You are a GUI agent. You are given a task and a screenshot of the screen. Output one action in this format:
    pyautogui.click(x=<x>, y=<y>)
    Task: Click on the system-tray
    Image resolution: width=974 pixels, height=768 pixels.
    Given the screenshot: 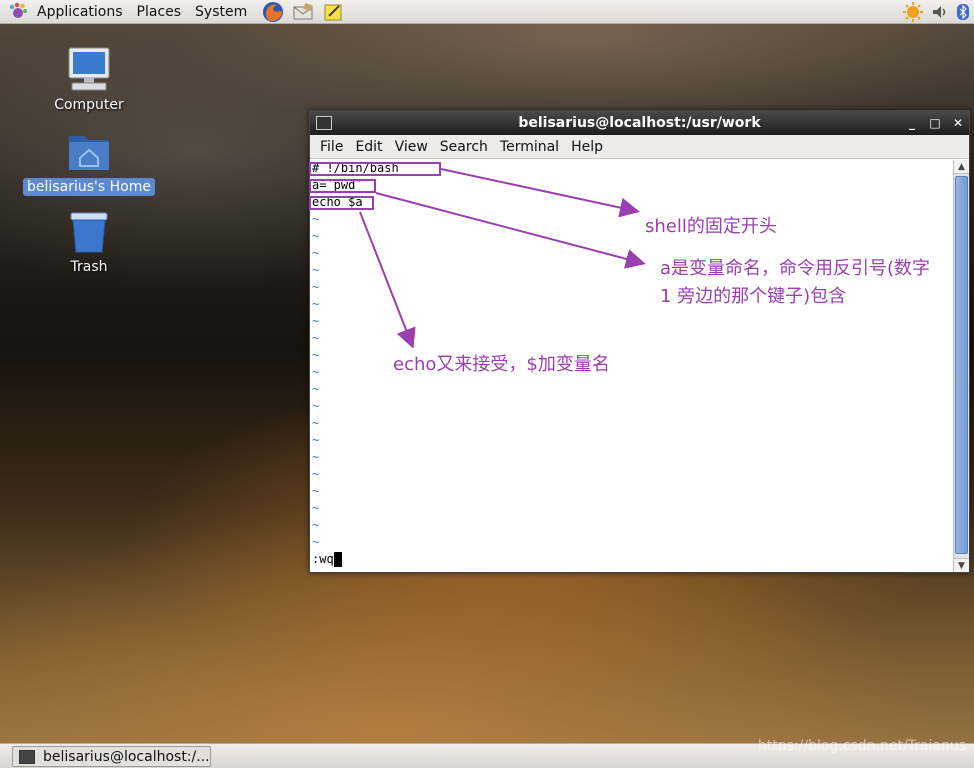 What is the action you would take?
    pyautogui.click(x=938, y=12)
    